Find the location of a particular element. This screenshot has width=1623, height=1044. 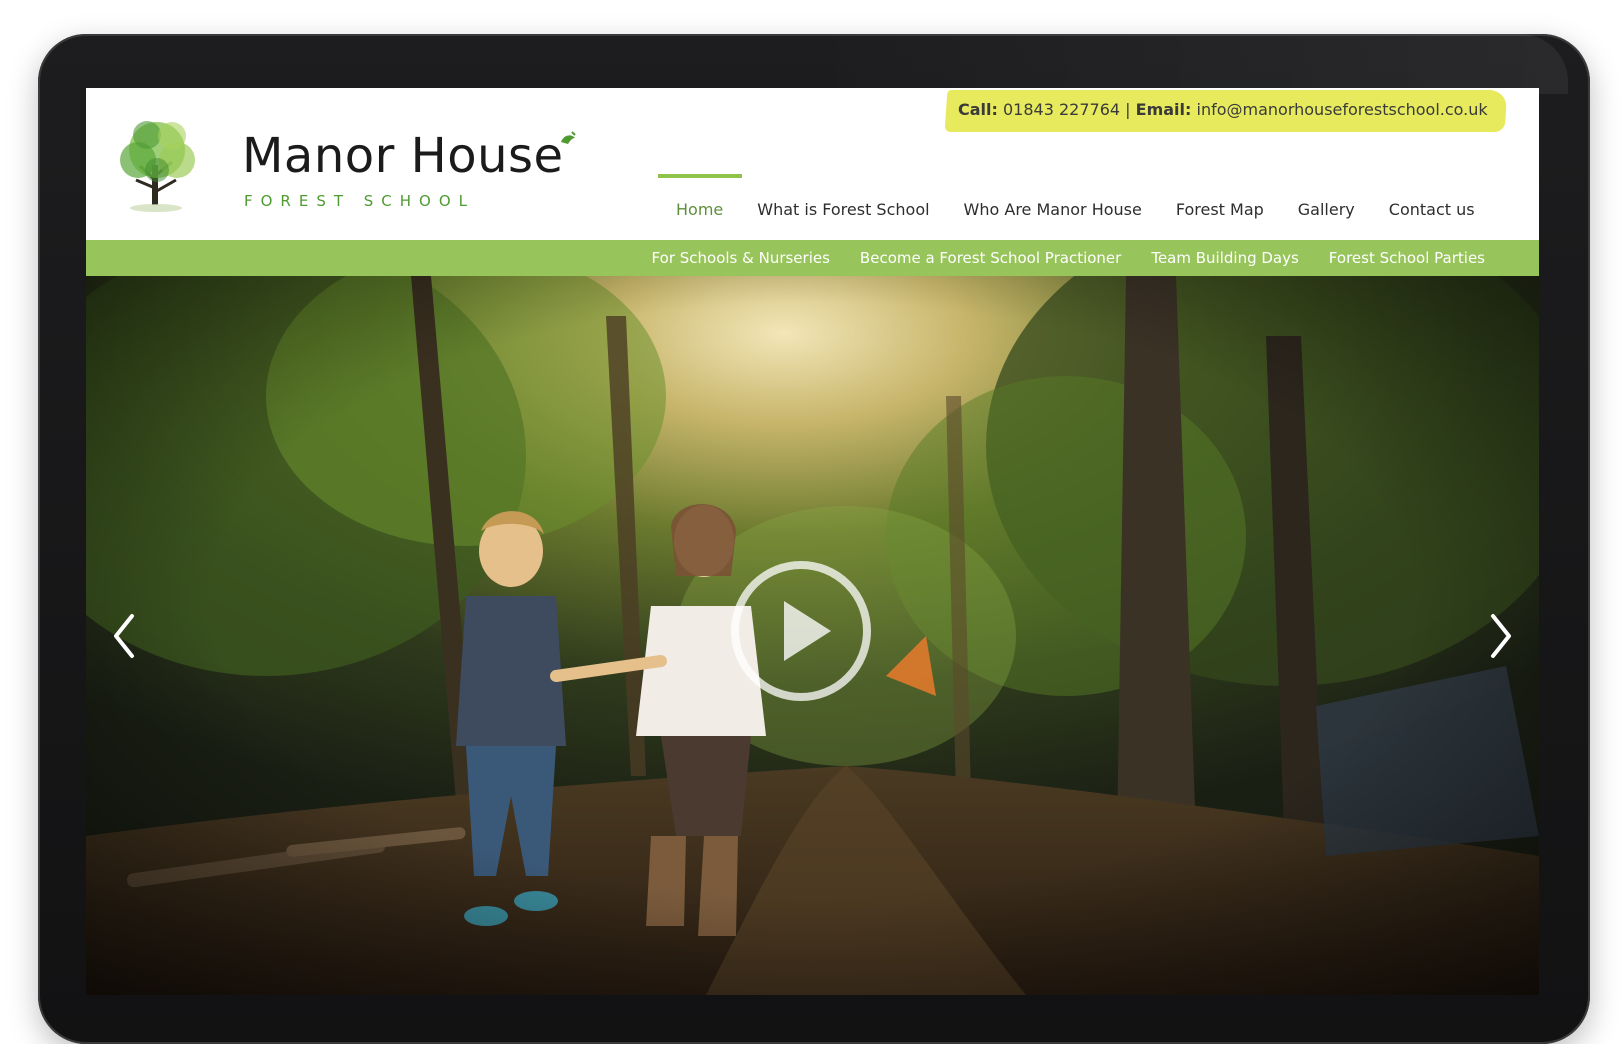

active-nav-indicator is located at coordinates (700, 176).